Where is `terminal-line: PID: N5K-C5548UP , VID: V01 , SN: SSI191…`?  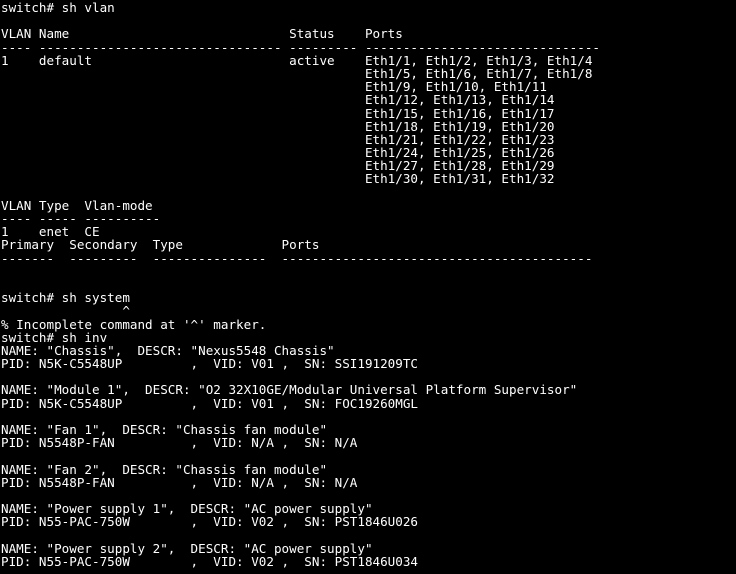
terminal-line: PID: N5K-C5548UP , VID: V01 , SN: SSI191… is located at coordinates (210, 364).